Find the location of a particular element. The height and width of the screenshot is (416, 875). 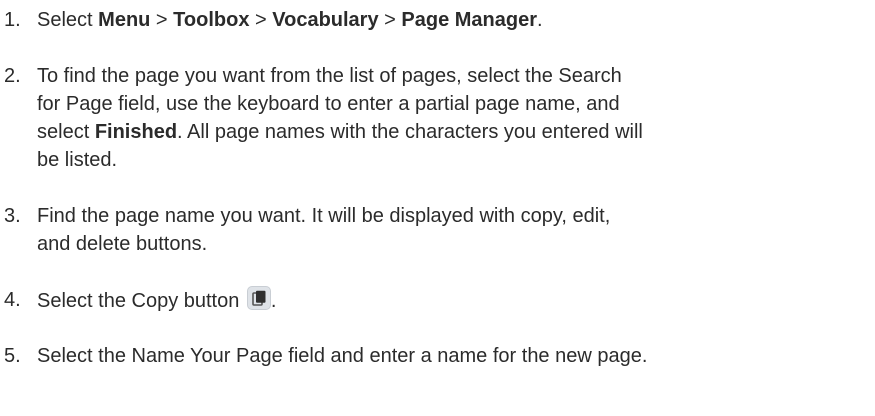

step-number: 4. is located at coordinates (12, 300).